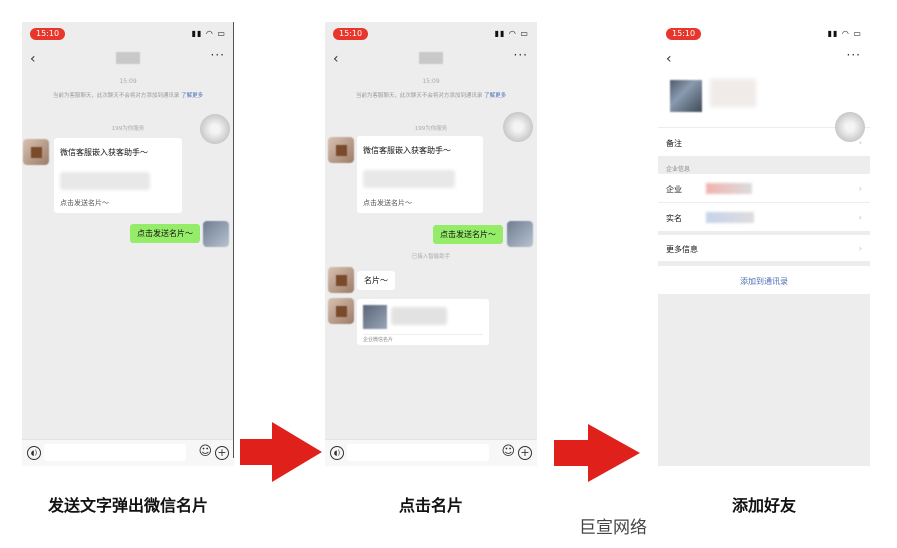 The image size is (897, 548). What do you see at coordinates (764, 188) in the screenshot?
I see `company-row: 企业 ›` at bounding box center [764, 188].